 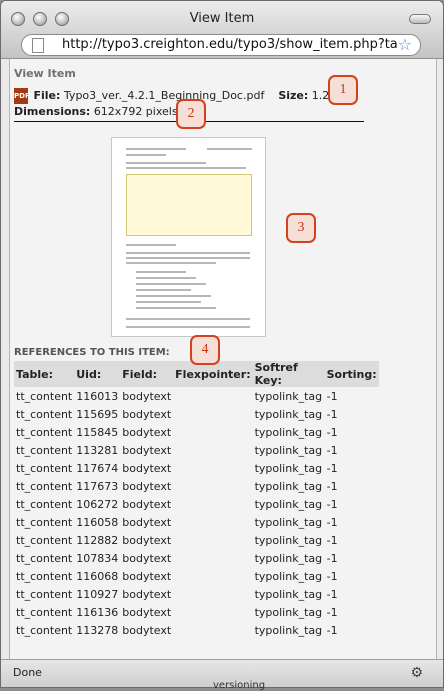 I want to click on cell-uid: 115845, so click(x=97, y=432).